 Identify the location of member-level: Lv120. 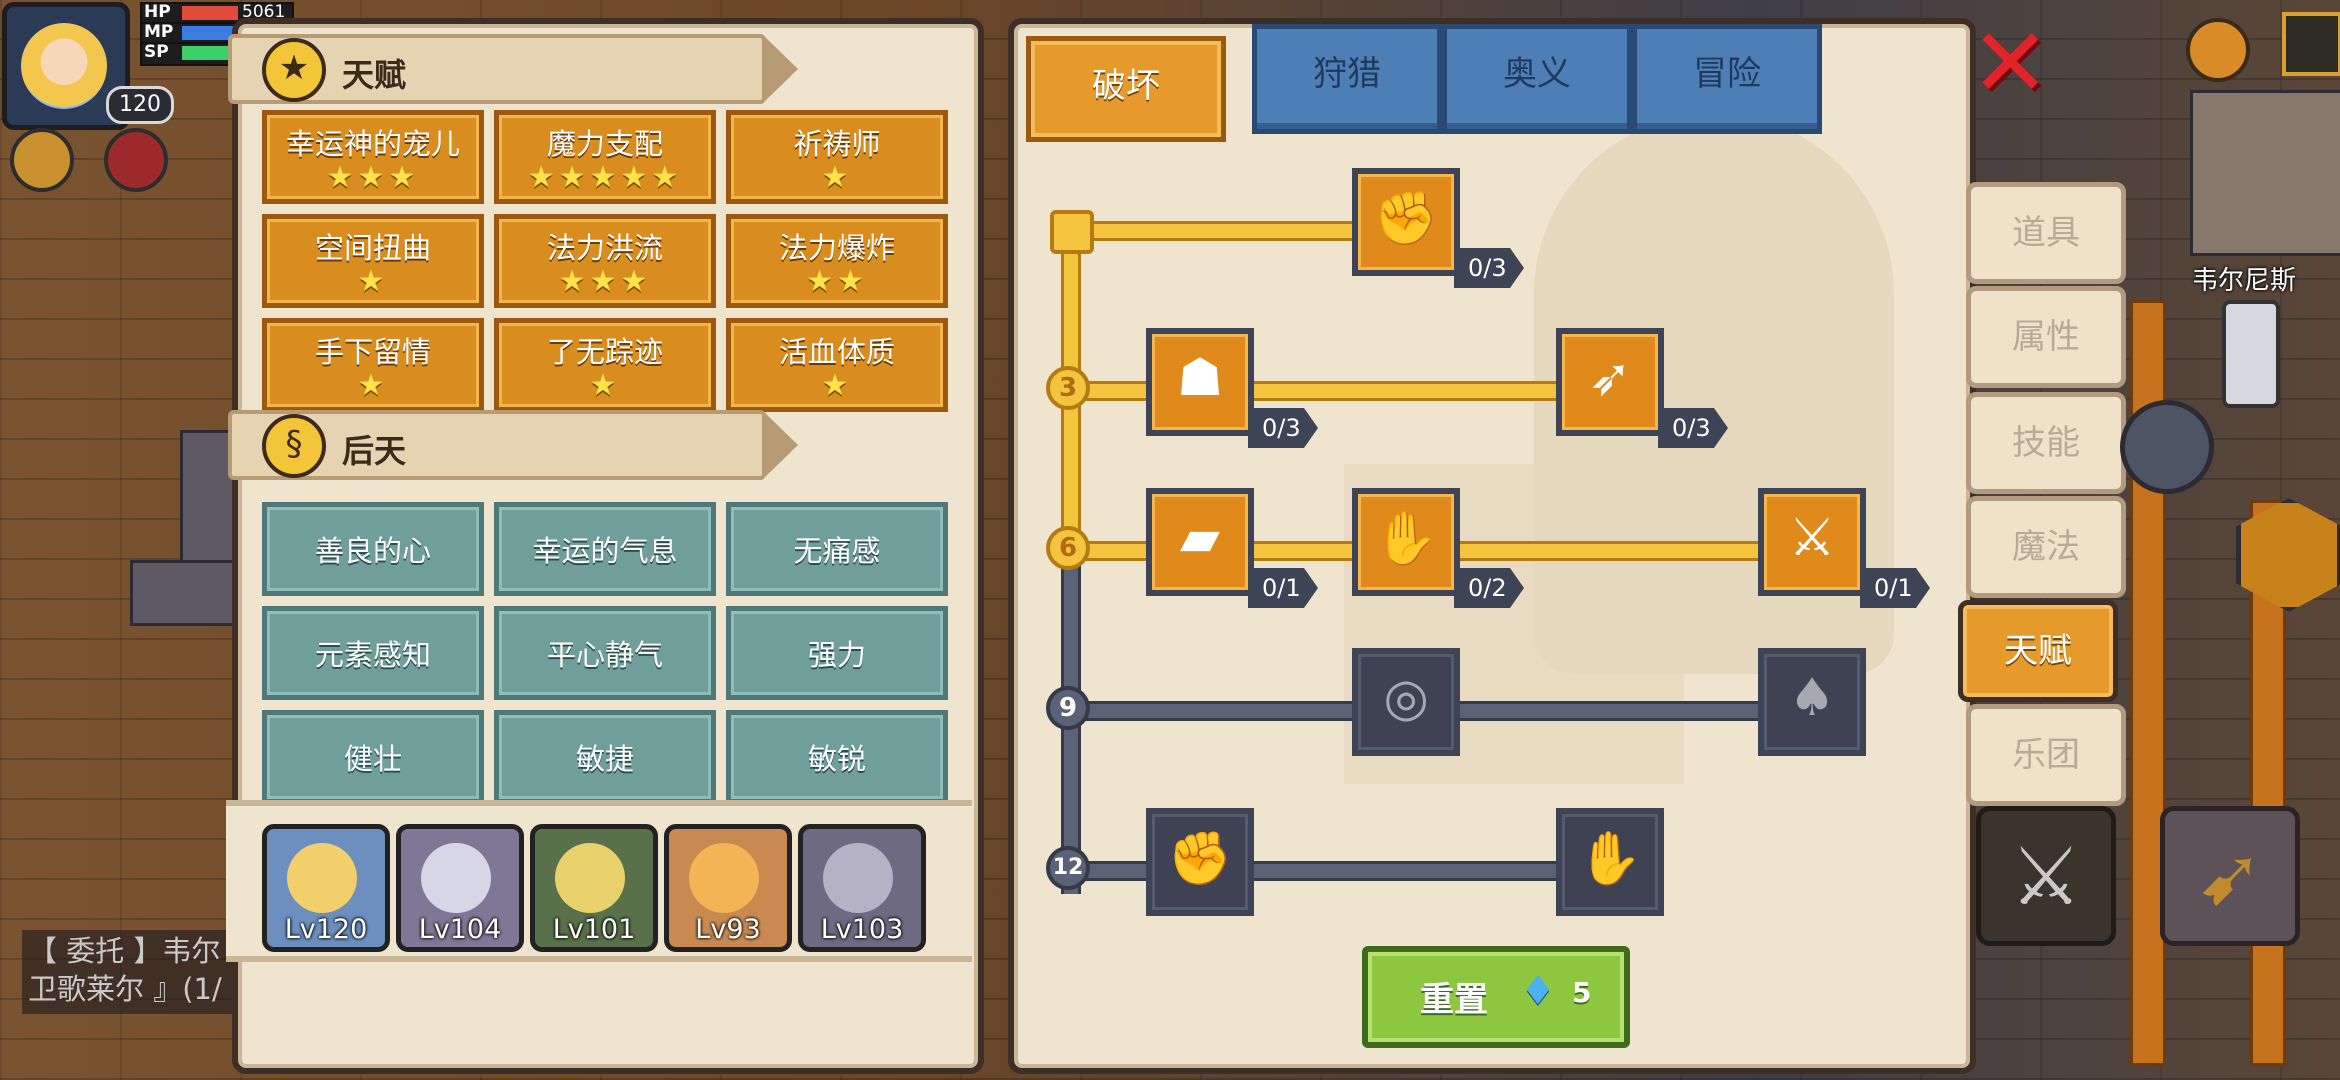
(326, 929).